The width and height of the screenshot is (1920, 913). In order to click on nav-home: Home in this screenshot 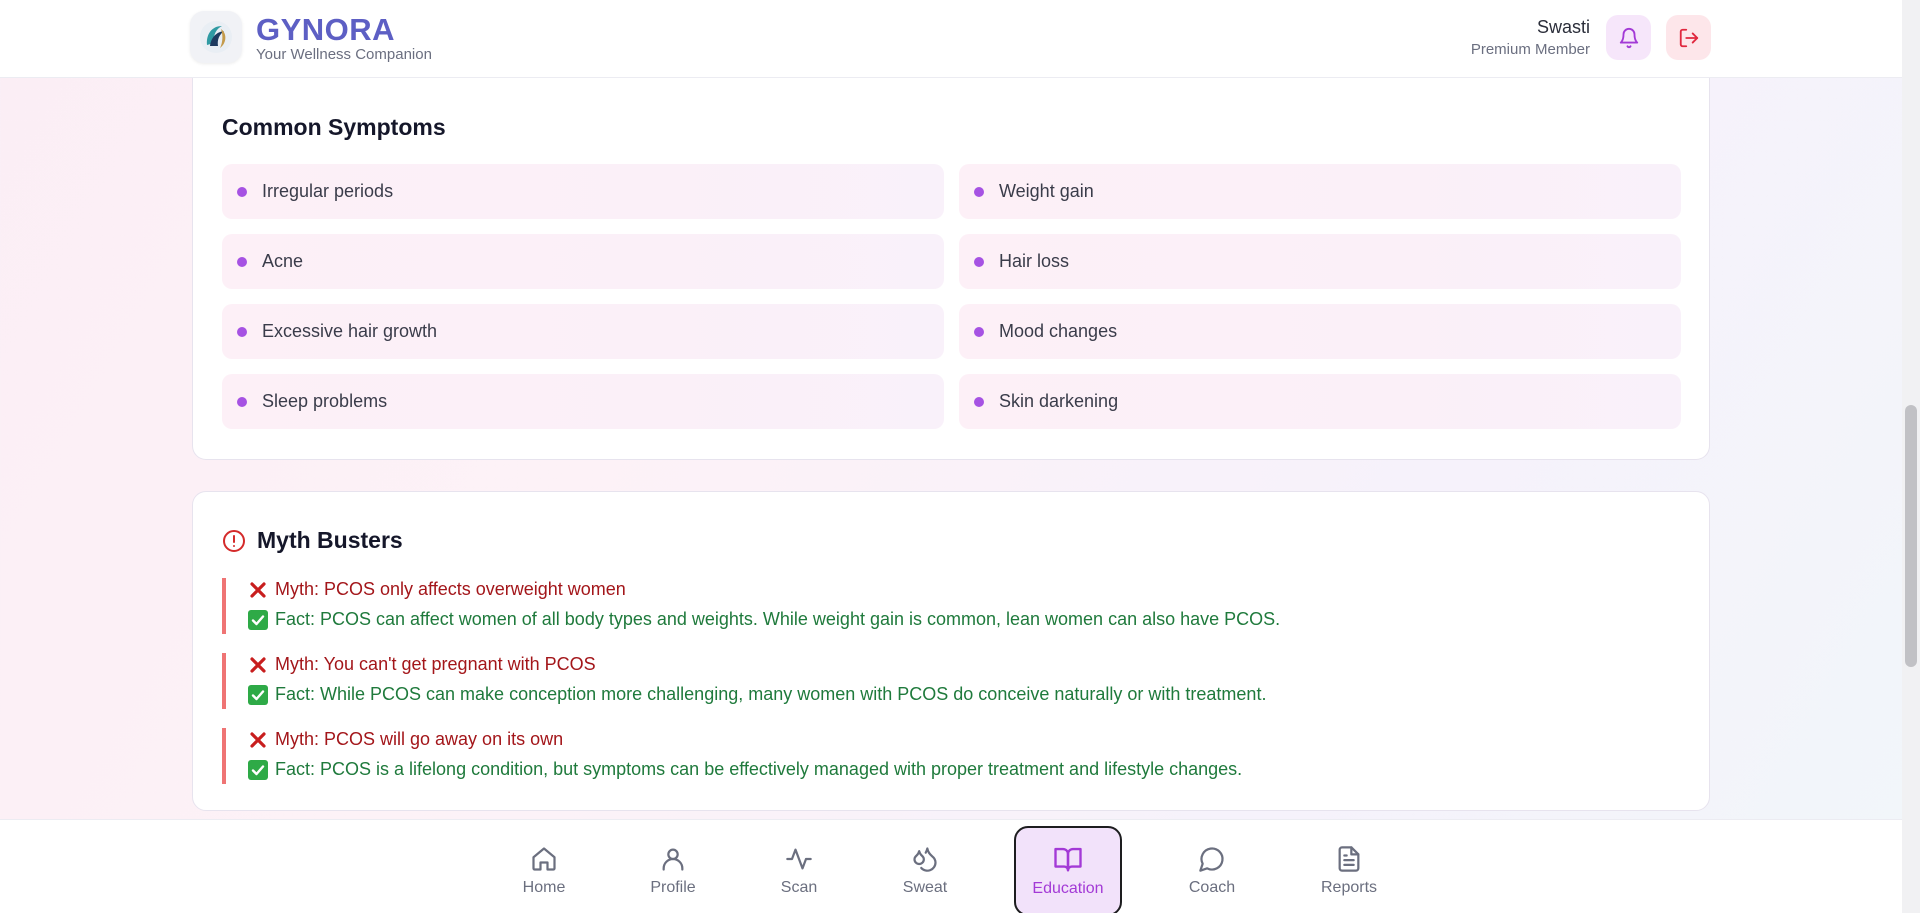, I will do `click(544, 870)`.